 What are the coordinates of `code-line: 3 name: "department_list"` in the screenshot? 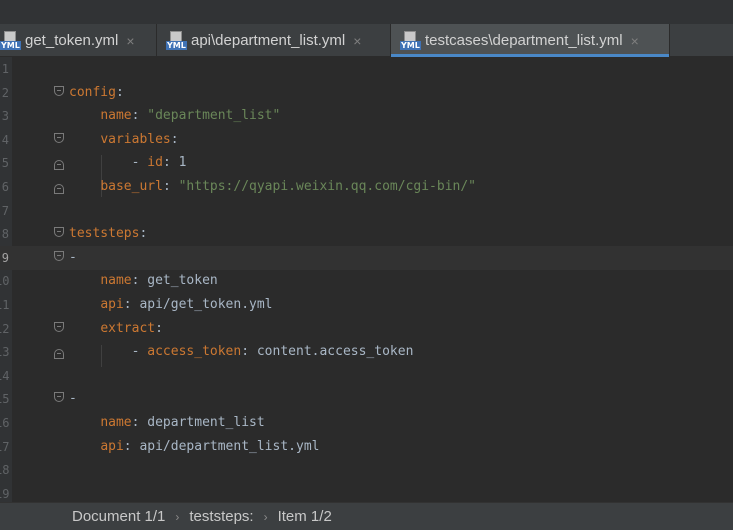 It's located at (366, 116).